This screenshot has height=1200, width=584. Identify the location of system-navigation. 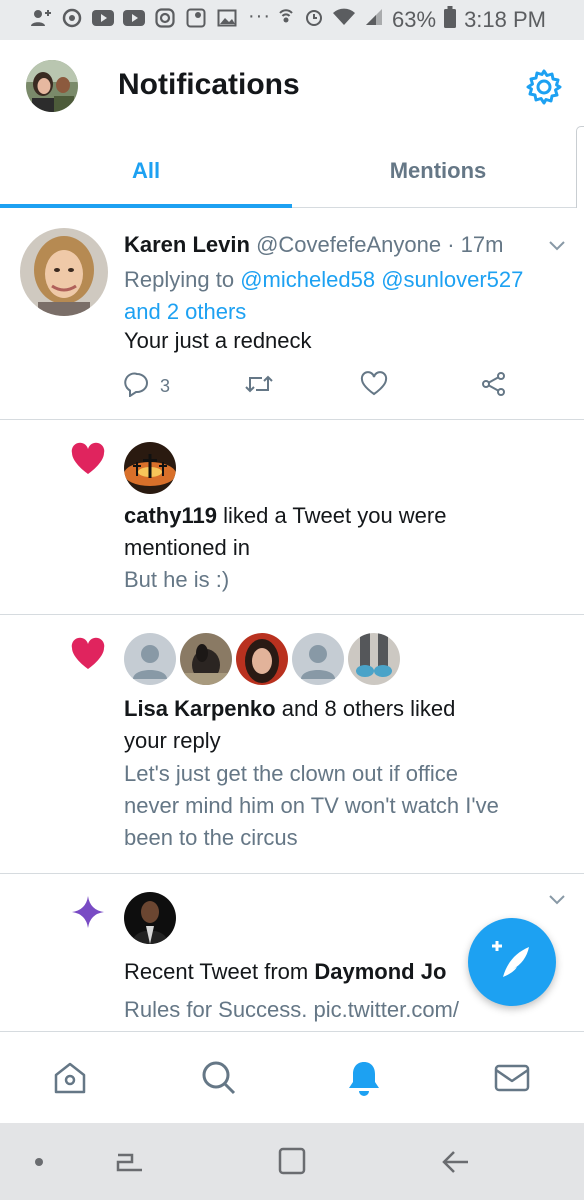
(292, 1161).